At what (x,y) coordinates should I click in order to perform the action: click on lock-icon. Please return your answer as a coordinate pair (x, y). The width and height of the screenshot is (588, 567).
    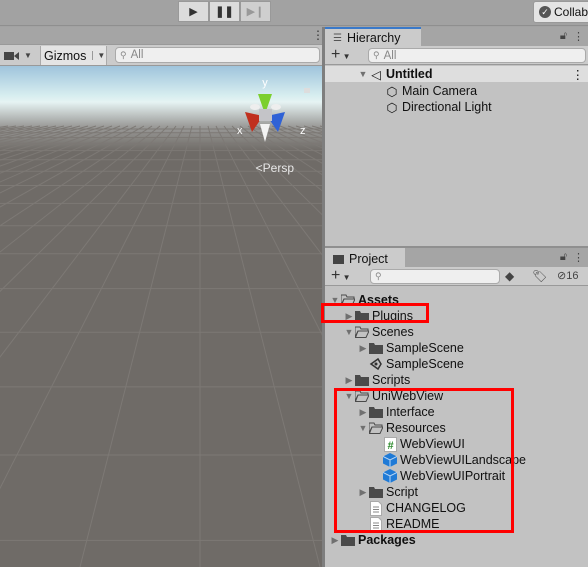
    Looking at the image, I should click on (307, 90).